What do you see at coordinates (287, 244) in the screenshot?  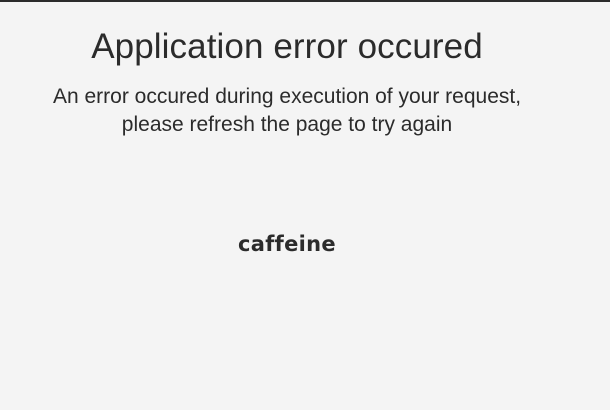 I see `caffeine-logo: caffeine` at bounding box center [287, 244].